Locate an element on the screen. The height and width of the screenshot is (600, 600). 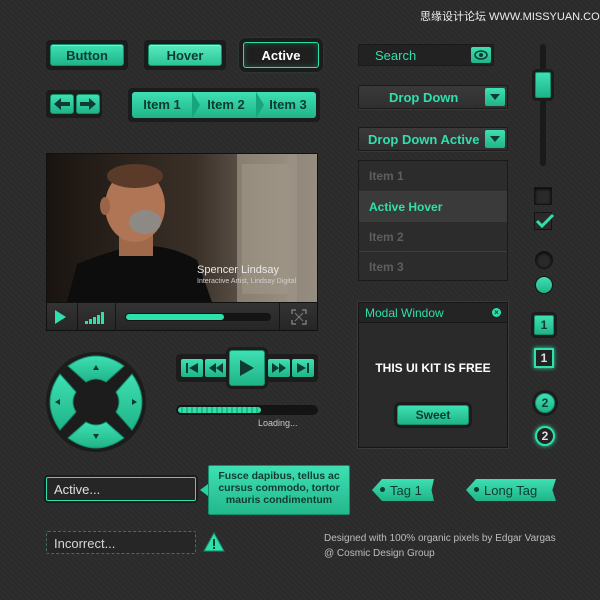
video-control-bar is located at coordinates (182, 316).